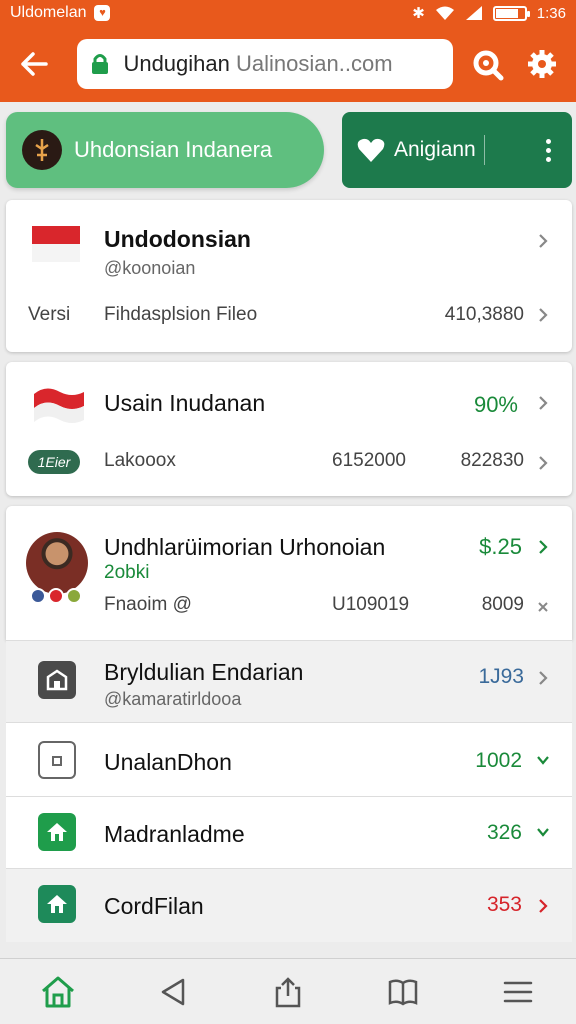 The width and height of the screenshot is (576, 1024). What do you see at coordinates (181, 314) in the screenshot?
I see `card1-meta-value: Fihdasplsion Fileo` at bounding box center [181, 314].